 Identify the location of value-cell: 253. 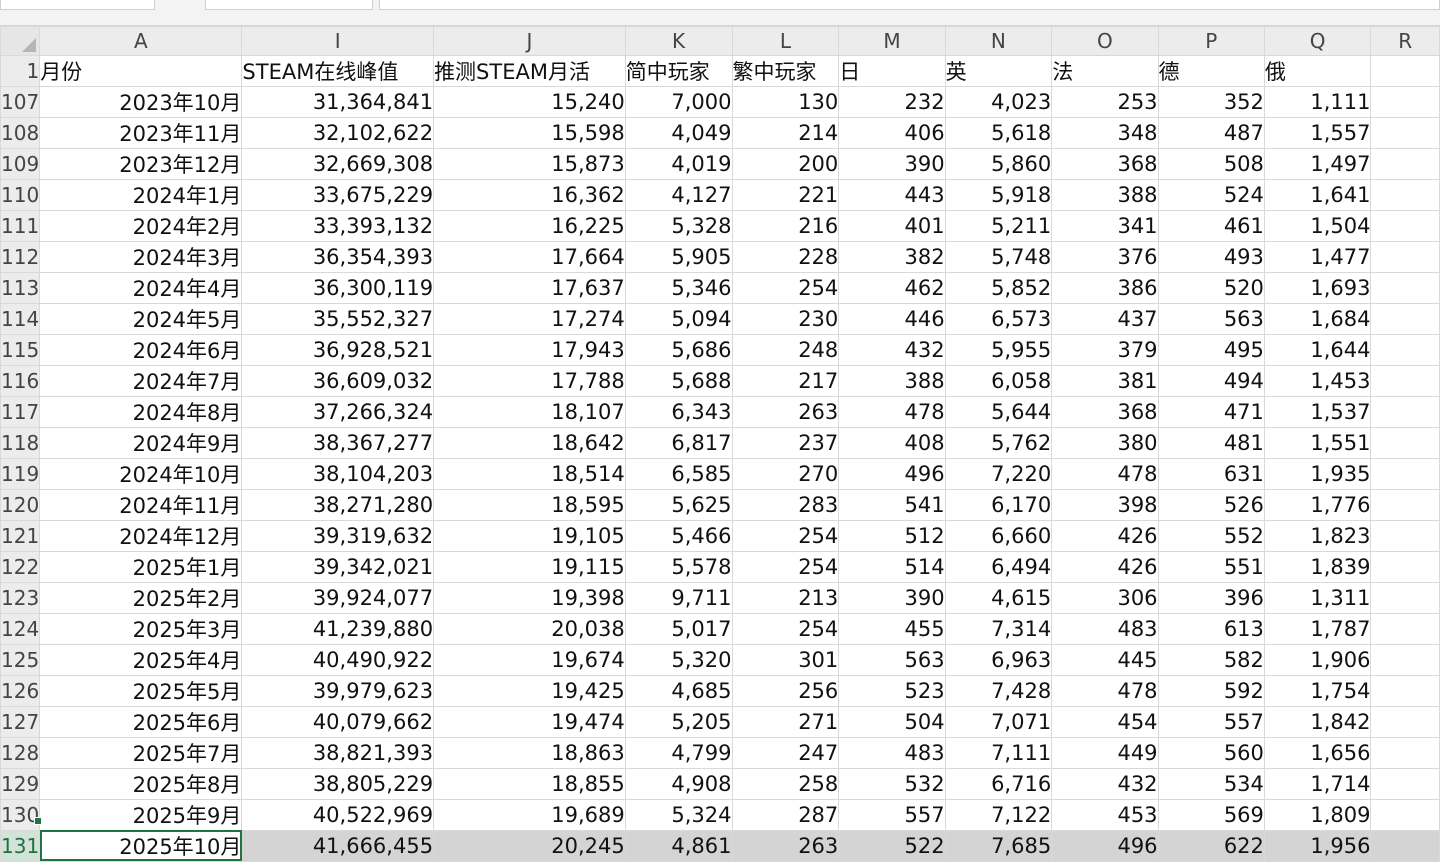
(1105, 101).